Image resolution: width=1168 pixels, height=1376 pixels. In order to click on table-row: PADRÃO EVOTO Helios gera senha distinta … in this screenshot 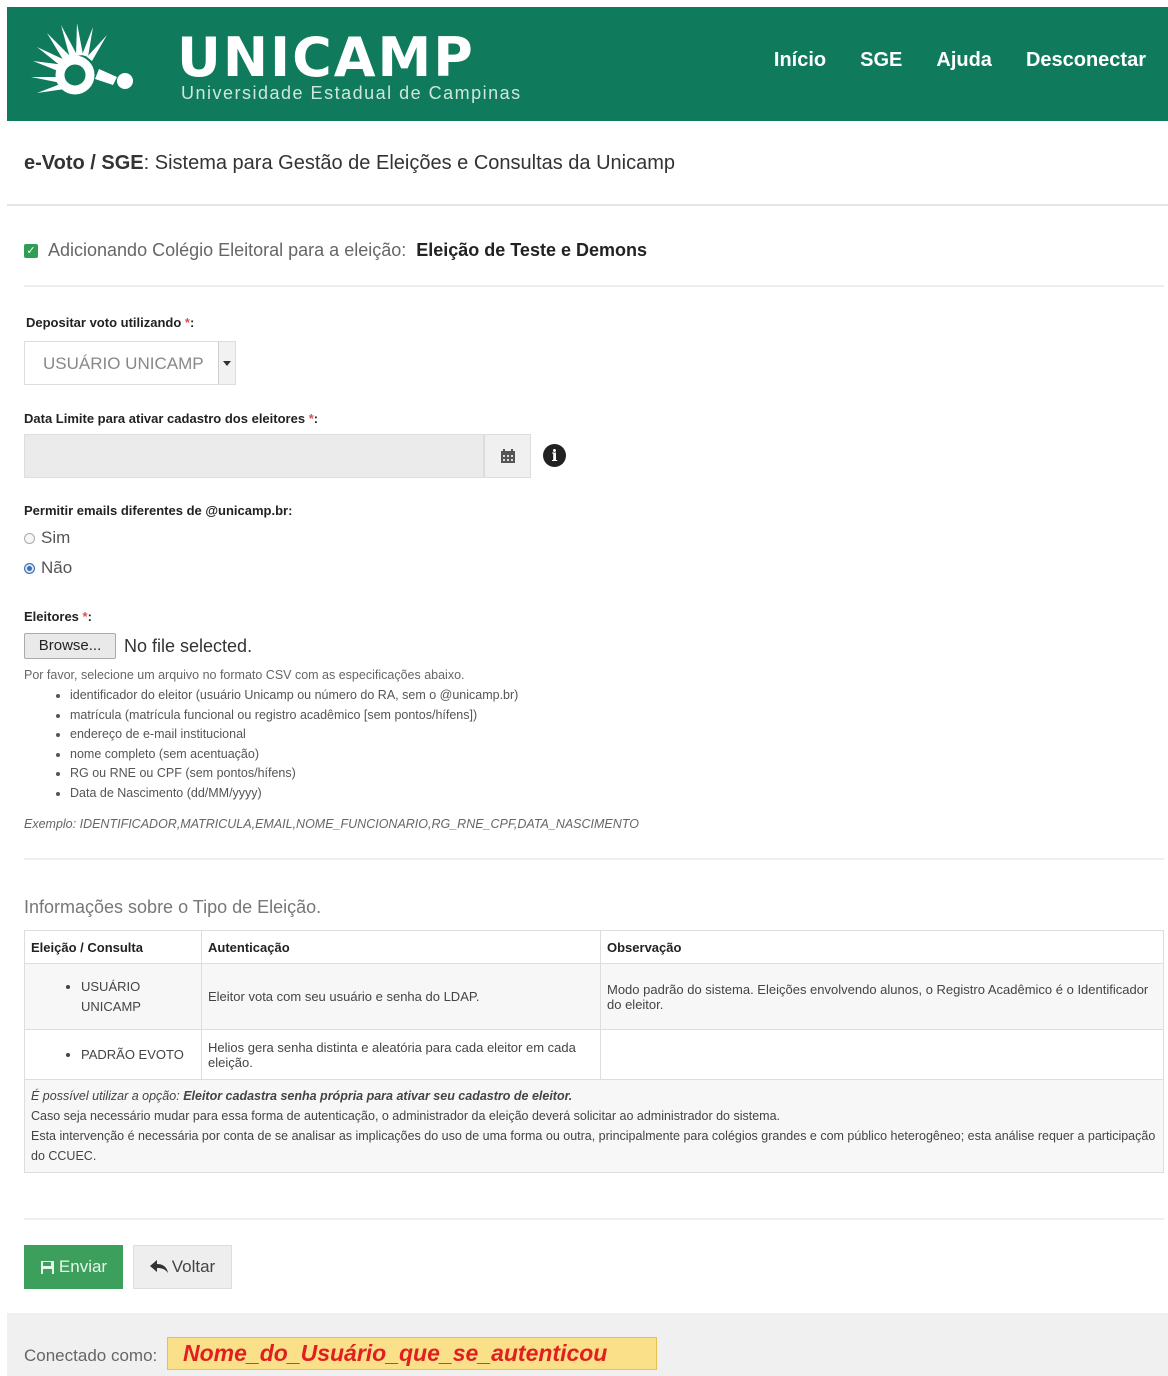, I will do `click(594, 1054)`.